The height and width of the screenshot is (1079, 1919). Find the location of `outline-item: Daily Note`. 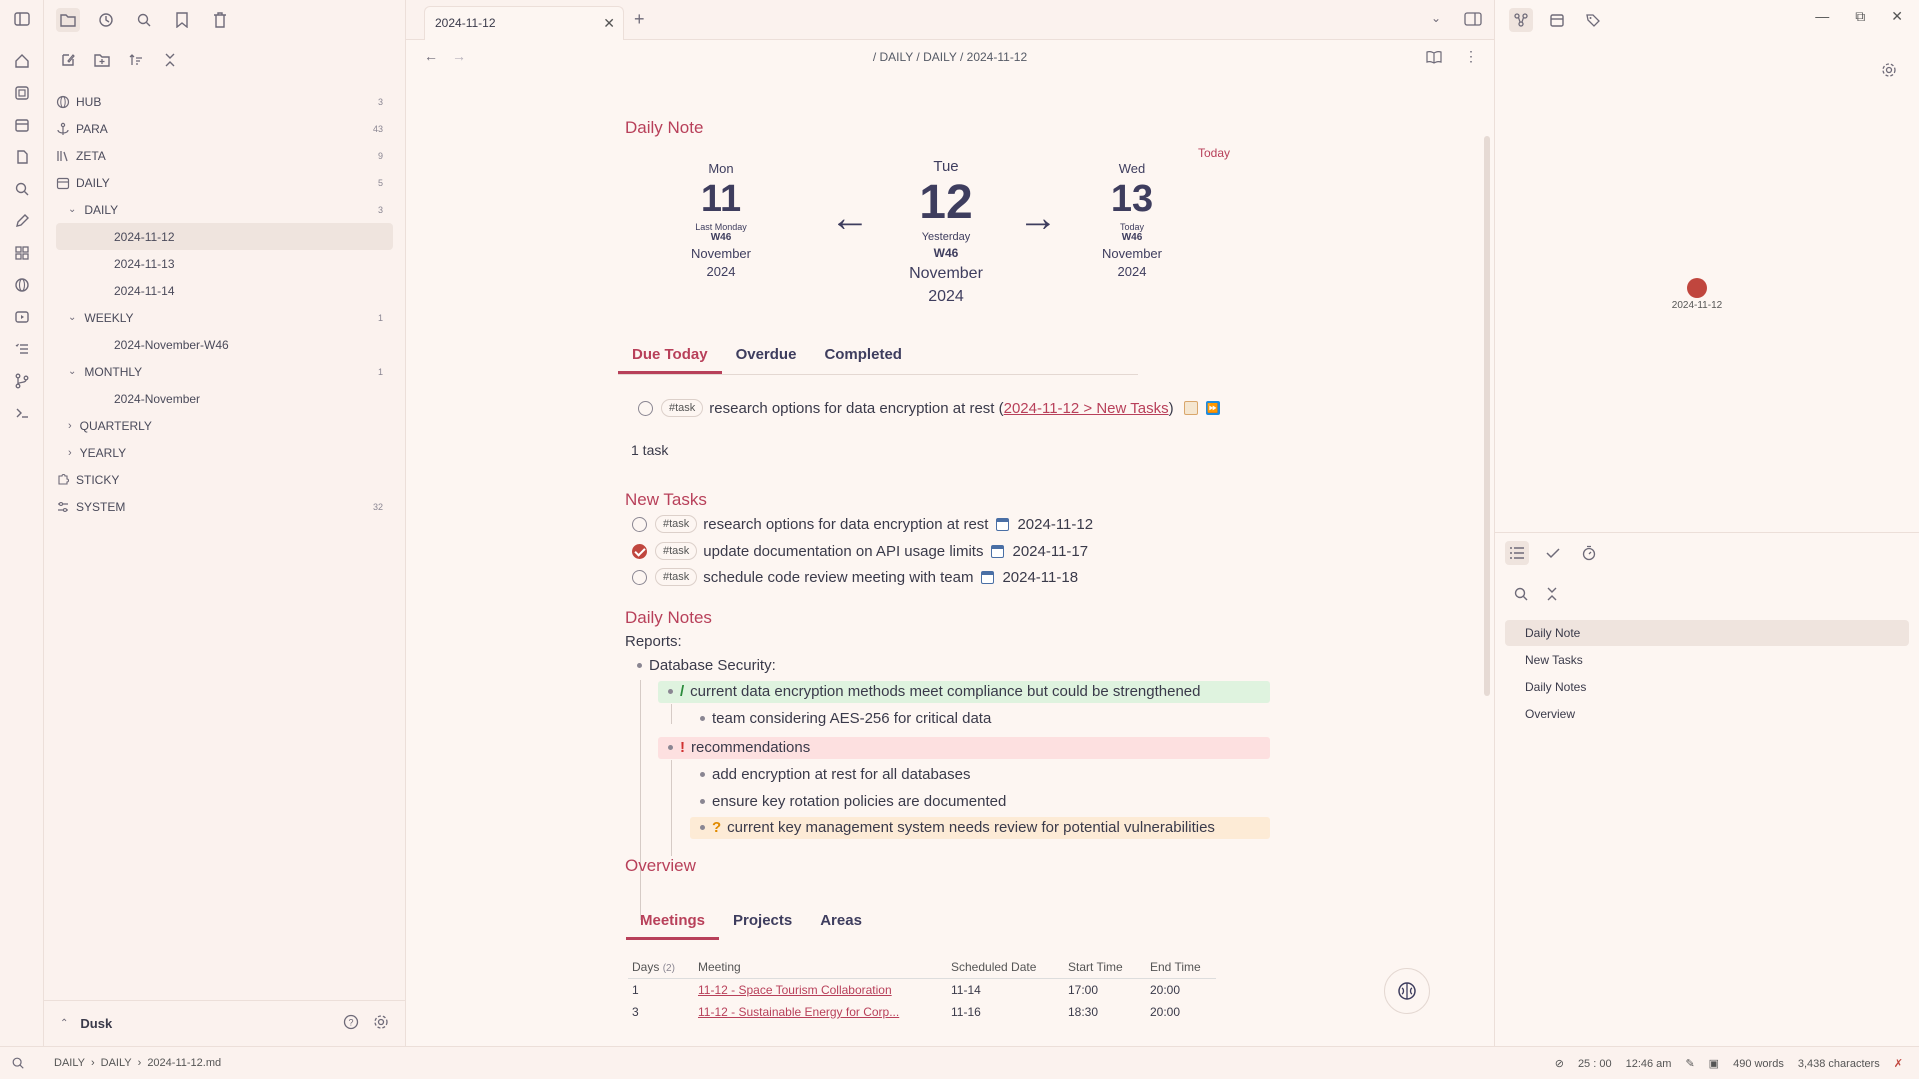

outline-item: Daily Note is located at coordinates (1707, 633).